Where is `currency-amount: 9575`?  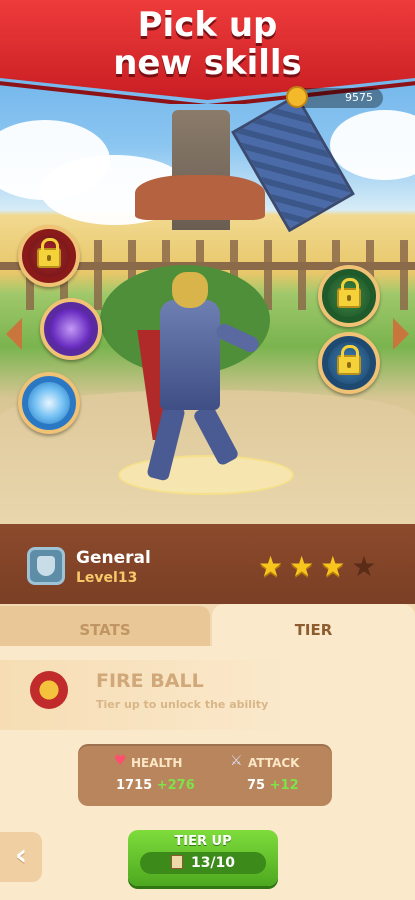 currency-amount: 9575 is located at coordinates (359, 97).